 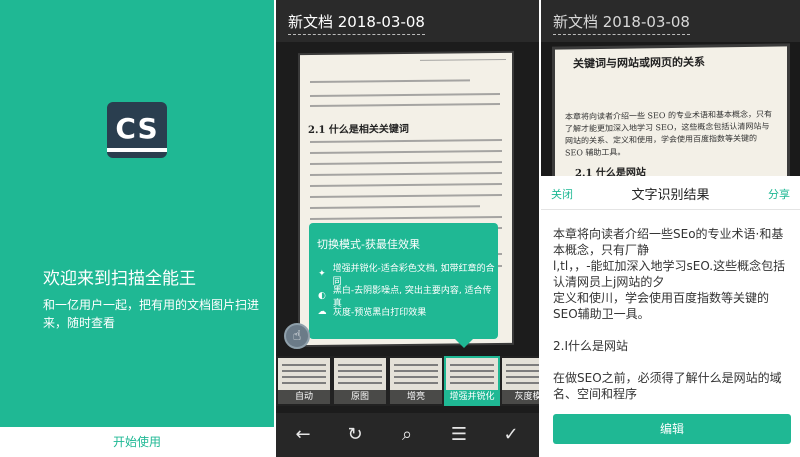 I want to click on sparkle-icon: ✦, so click(x=322, y=274).